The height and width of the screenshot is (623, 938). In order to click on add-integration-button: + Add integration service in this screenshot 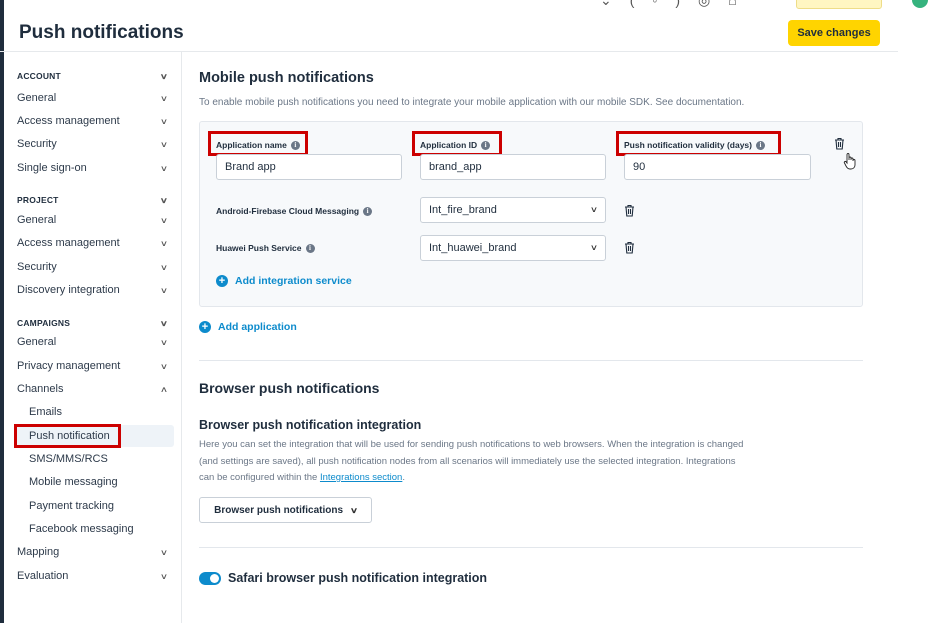, I will do `click(284, 281)`.